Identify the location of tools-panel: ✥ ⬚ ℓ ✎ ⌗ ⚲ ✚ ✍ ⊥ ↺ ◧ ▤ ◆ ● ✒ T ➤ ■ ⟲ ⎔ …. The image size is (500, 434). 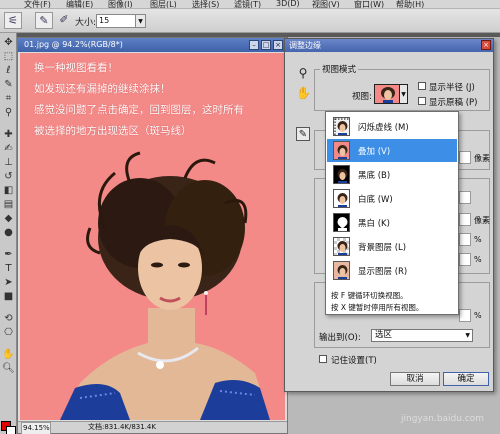
(8, 233).